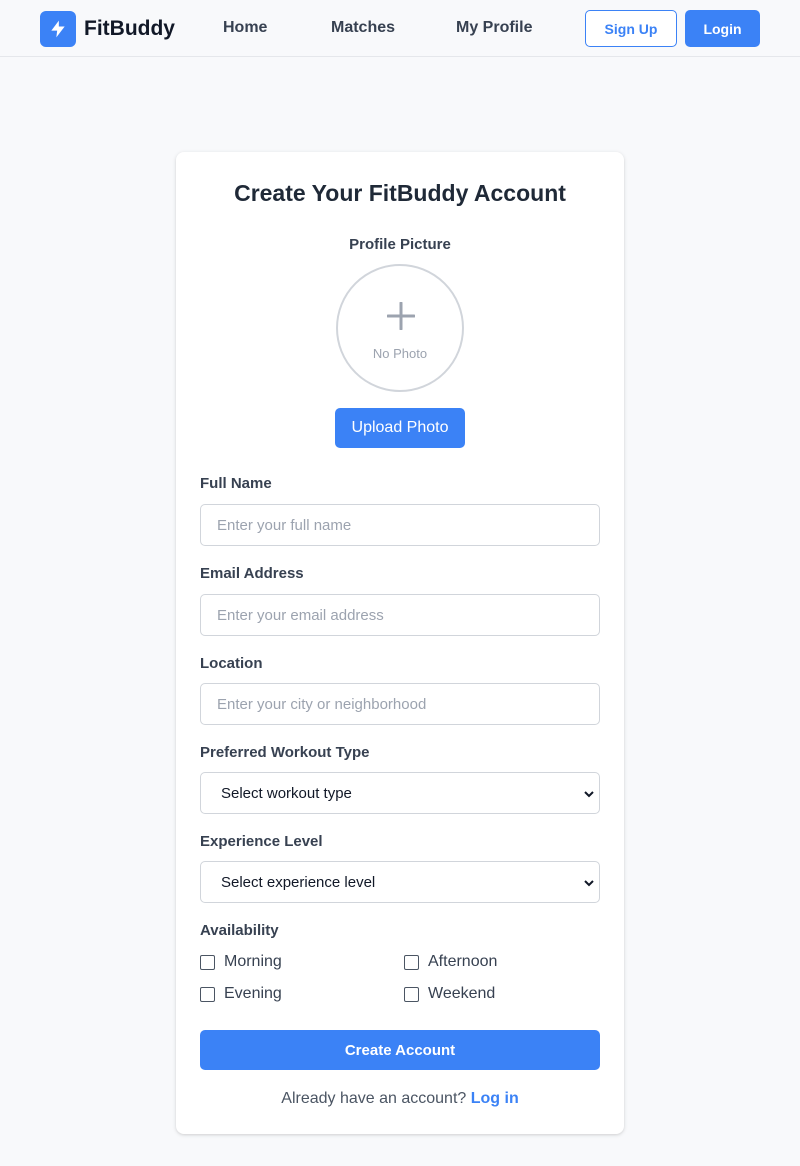  I want to click on log-in-link: Log in, so click(495, 1098).